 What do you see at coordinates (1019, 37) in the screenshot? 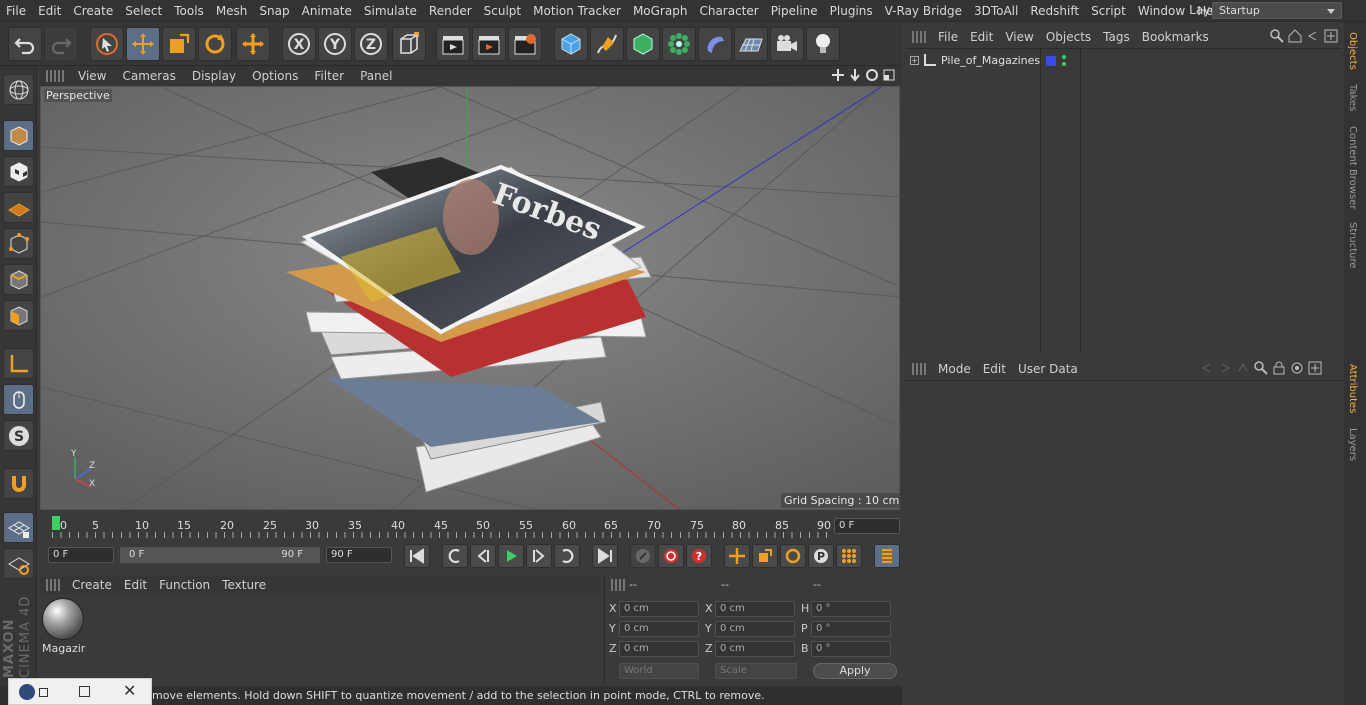
I see `object-menu-view: View` at bounding box center [1019, 37].